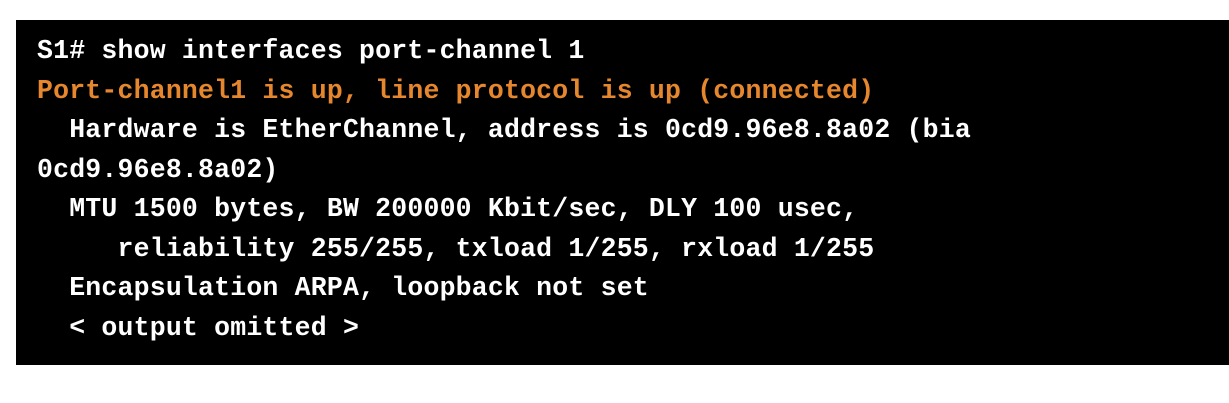  Describe the element at coordinates (343, 288) in the screenshot. I see `encapsulation-line: Encapsulation ARPA, loopback not set` at that location.